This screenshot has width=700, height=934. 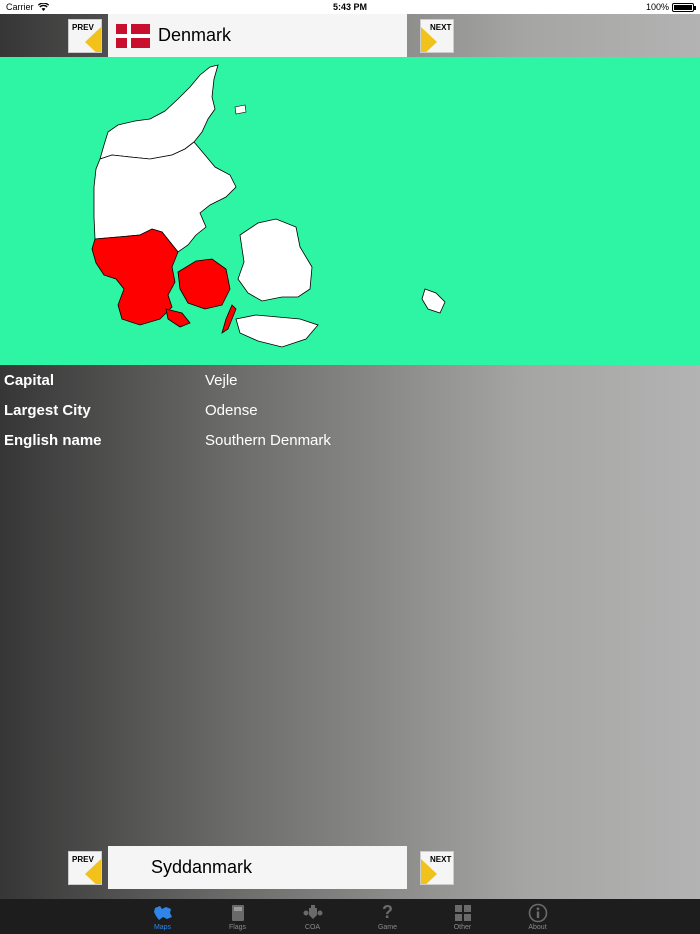 I want to click on status-time: 5:43 PM, so click(x=349, y=7).